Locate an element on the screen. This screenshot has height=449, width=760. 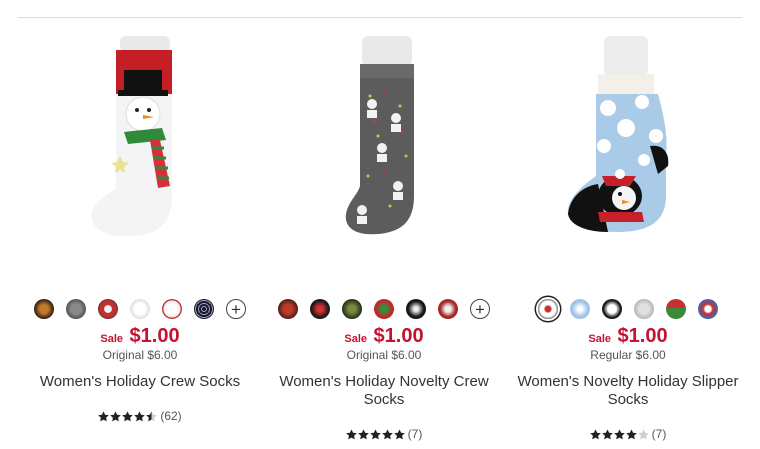
product-rating: (62) is located at coordinates (140, 416).